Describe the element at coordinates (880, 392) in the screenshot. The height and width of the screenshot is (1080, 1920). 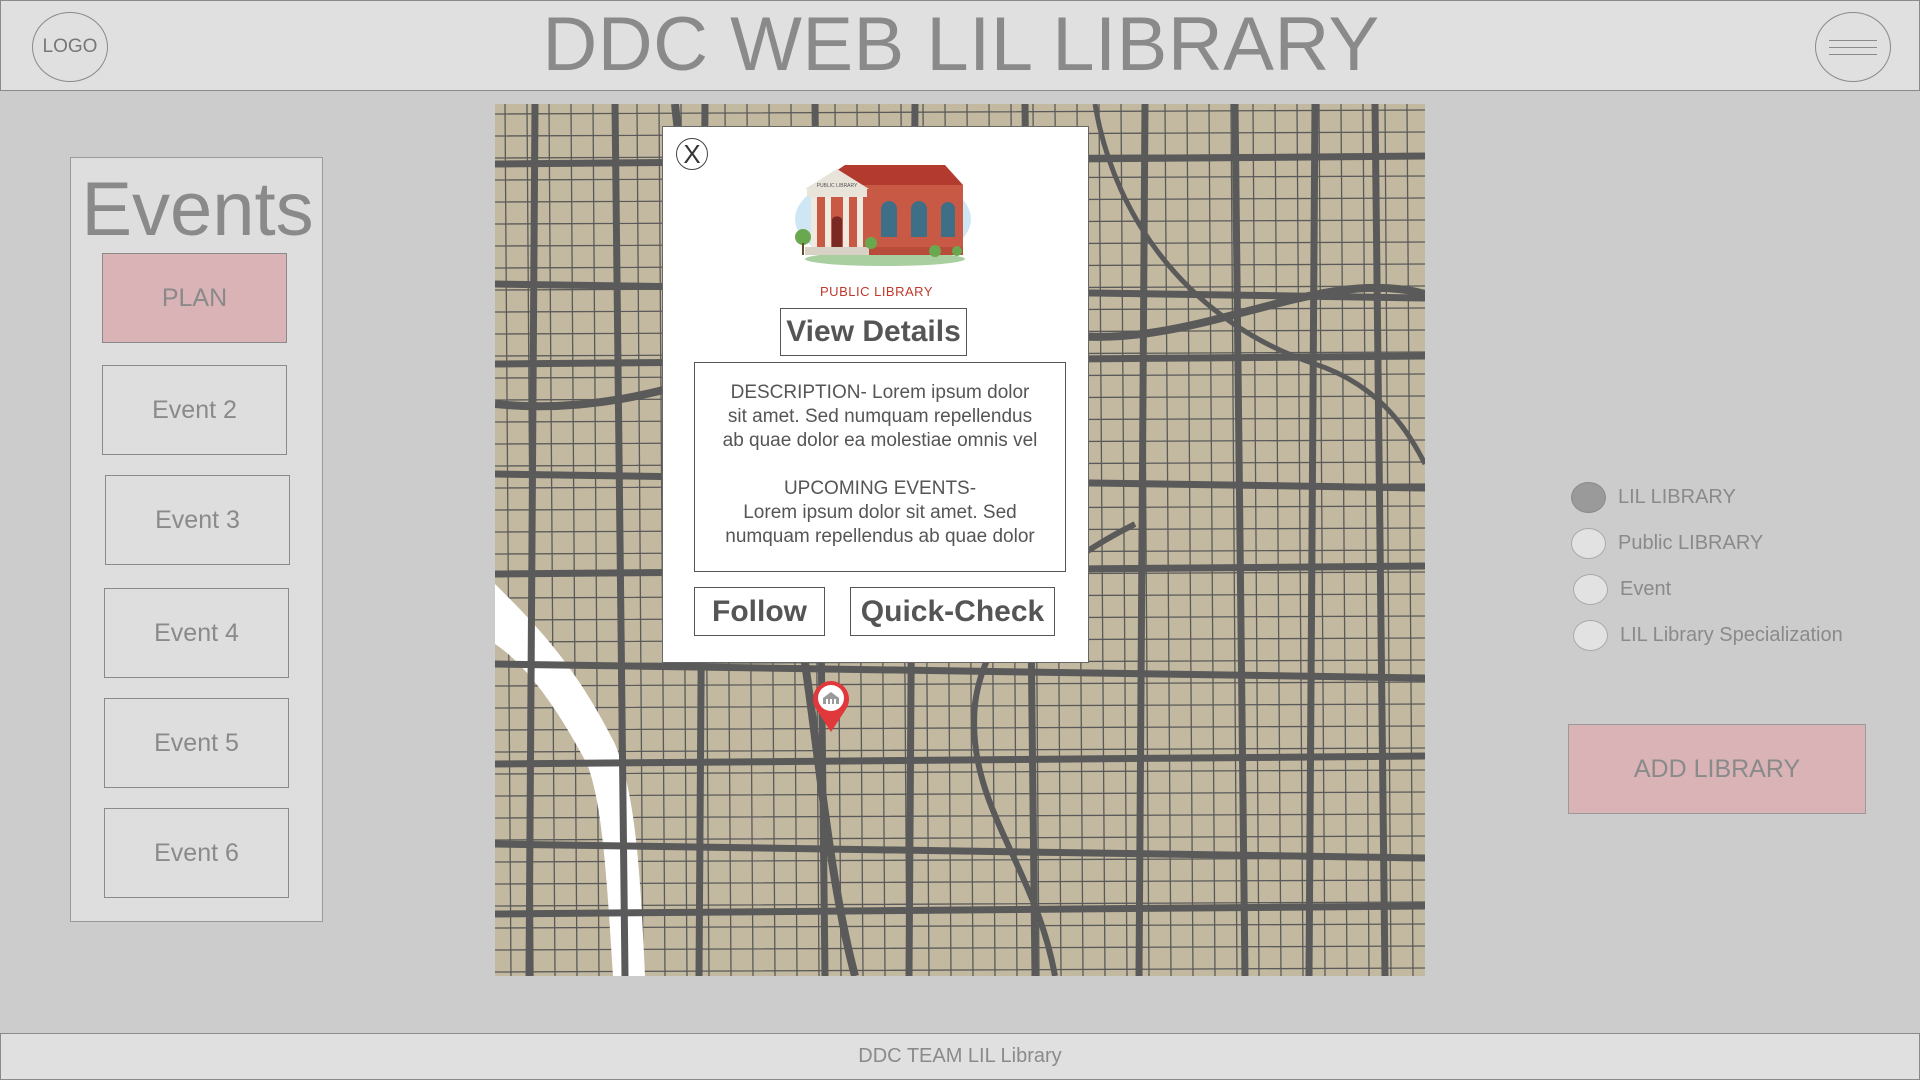
I see `description-line: DESCRIPTION- Lorem ipsum dolor` at that location.